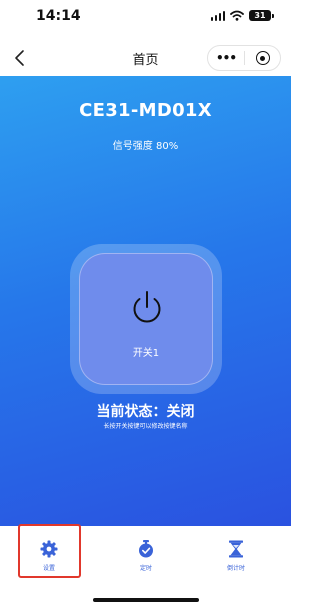 The width and height of the screenshot is (320, 610). Describe the element at coordinates (235, 568) in the screenshot. I see `tab-countdown-label: 倒计时` at that location.